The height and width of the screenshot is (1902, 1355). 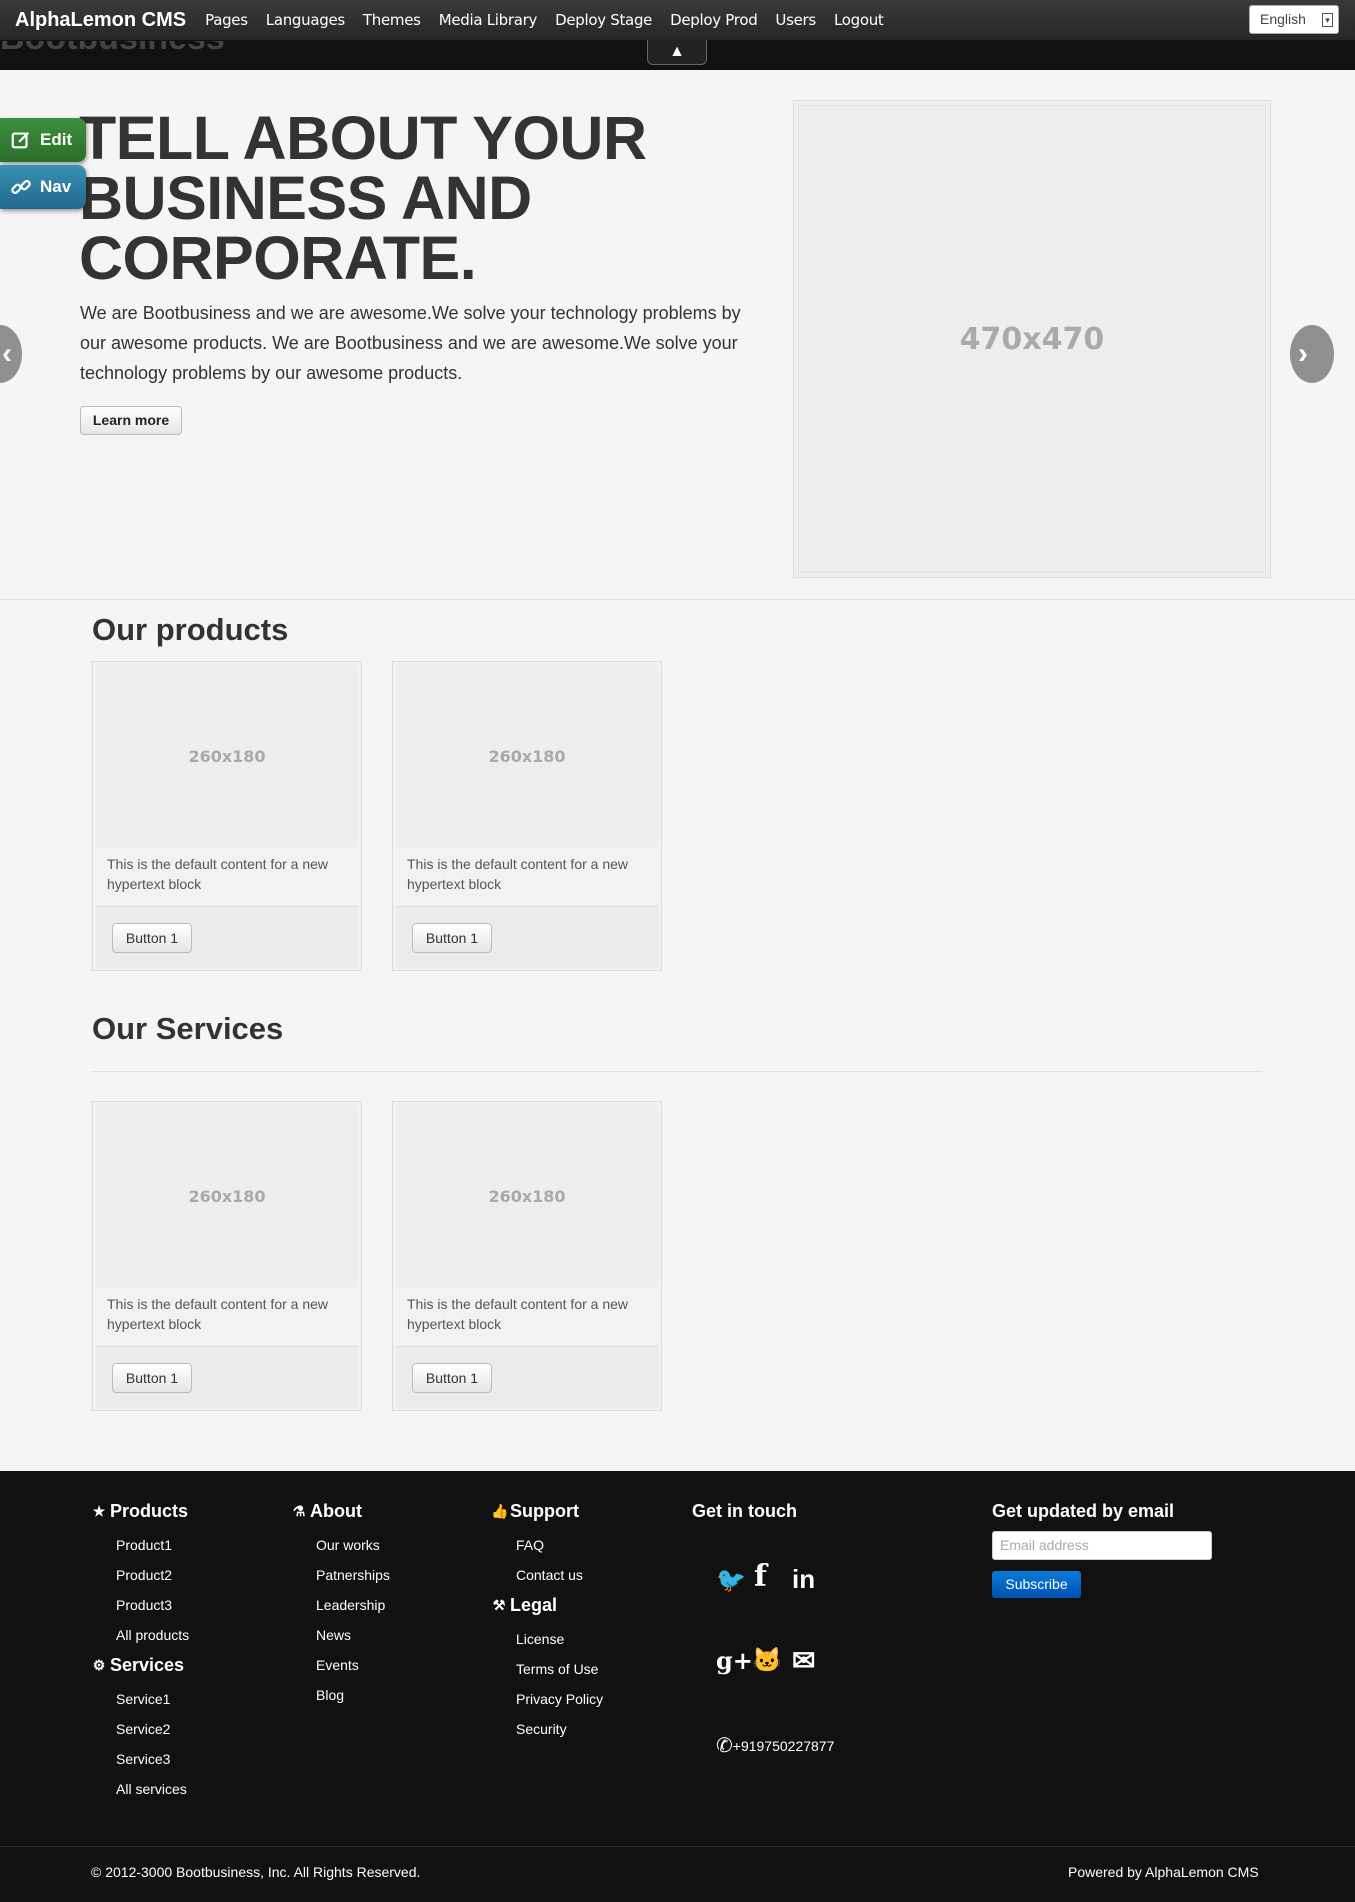 I want to click on nav-button: Nav, so click(x=43, y=187).